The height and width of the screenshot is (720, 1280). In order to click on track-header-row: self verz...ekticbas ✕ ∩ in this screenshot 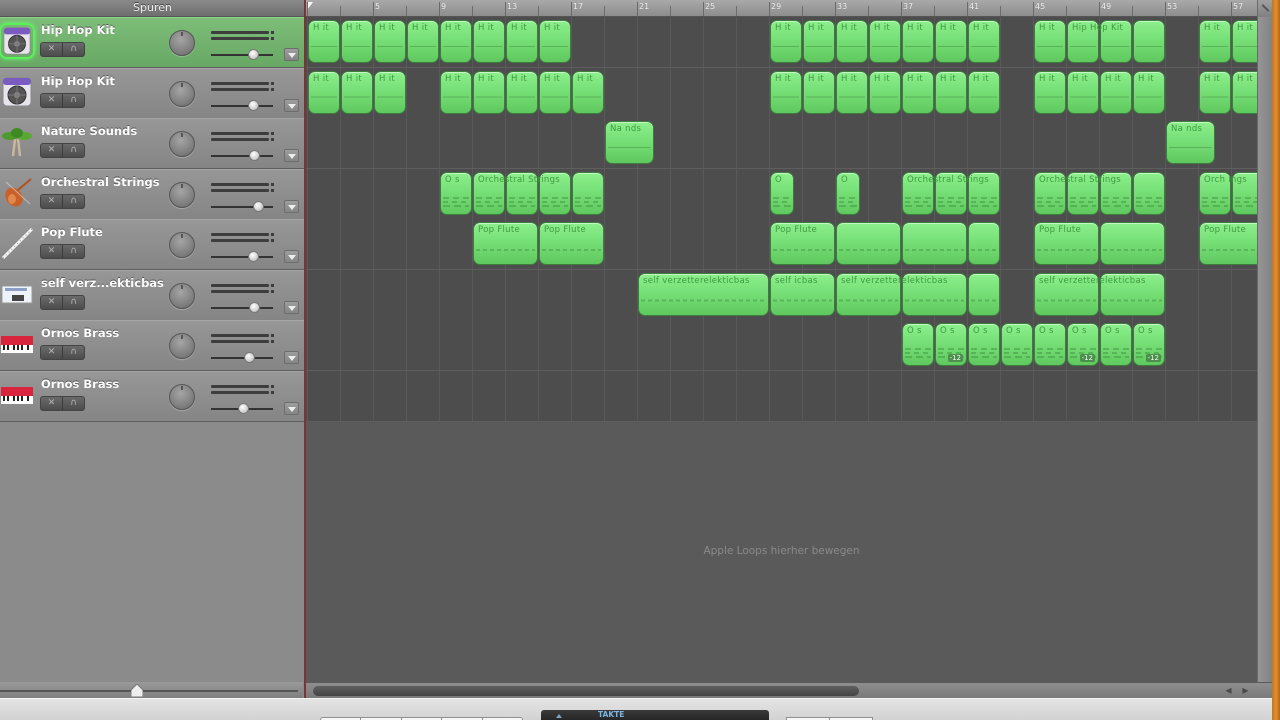, I will do `click(152, 295)`.